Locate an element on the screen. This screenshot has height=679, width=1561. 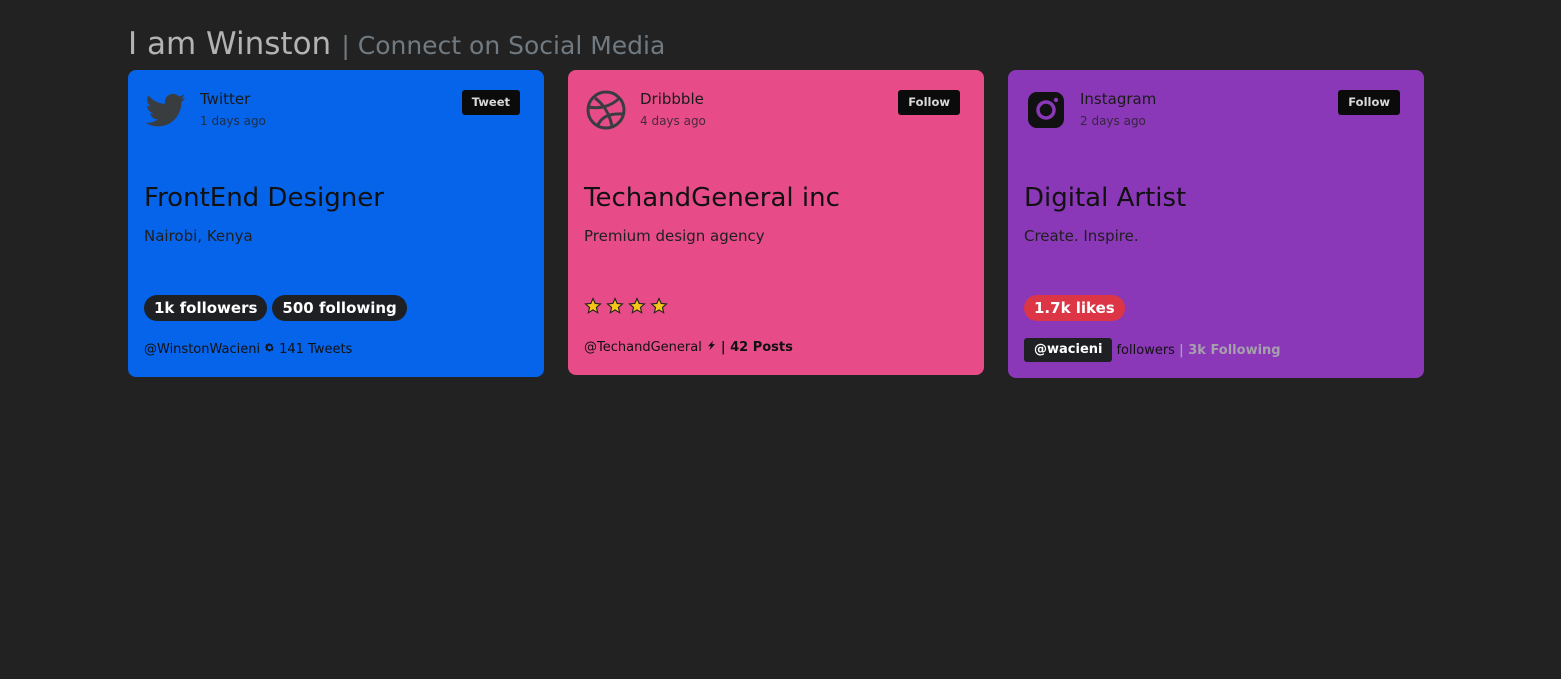
tweet-button: Tweet is located at coordinates (490, 102).